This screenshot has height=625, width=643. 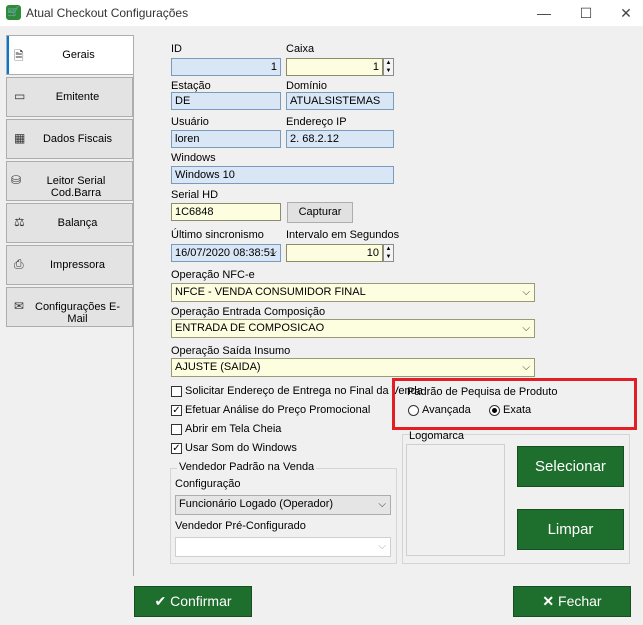 I want to click on app-cart-icon: 🛒, so click(x=13, y=12).